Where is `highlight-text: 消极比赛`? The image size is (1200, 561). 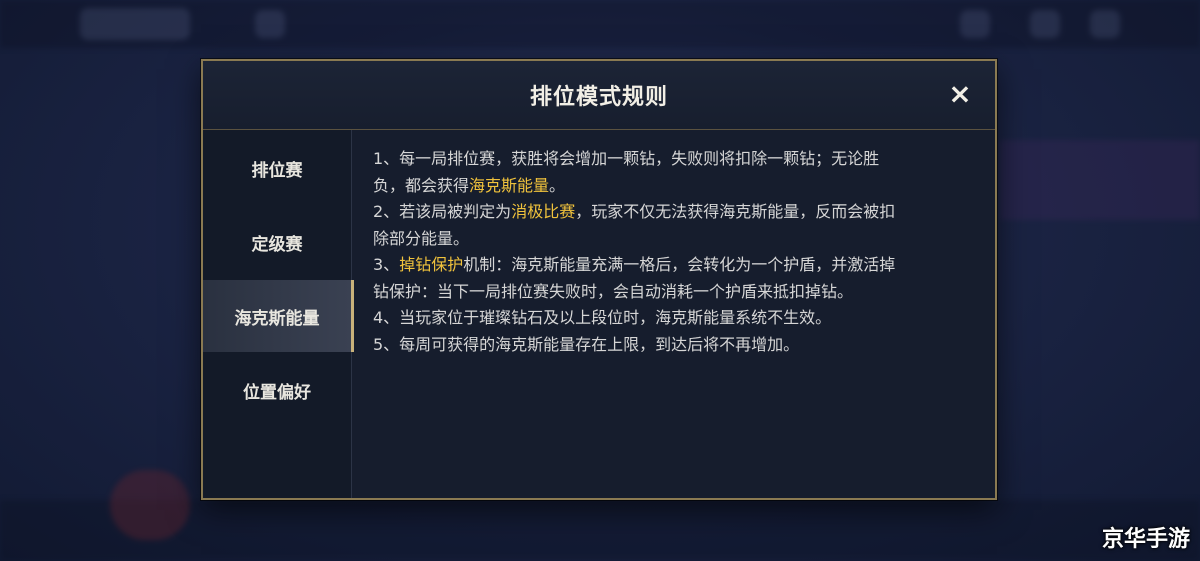 highlight-text: 消极比赛 is located at coordinates (543, 211).